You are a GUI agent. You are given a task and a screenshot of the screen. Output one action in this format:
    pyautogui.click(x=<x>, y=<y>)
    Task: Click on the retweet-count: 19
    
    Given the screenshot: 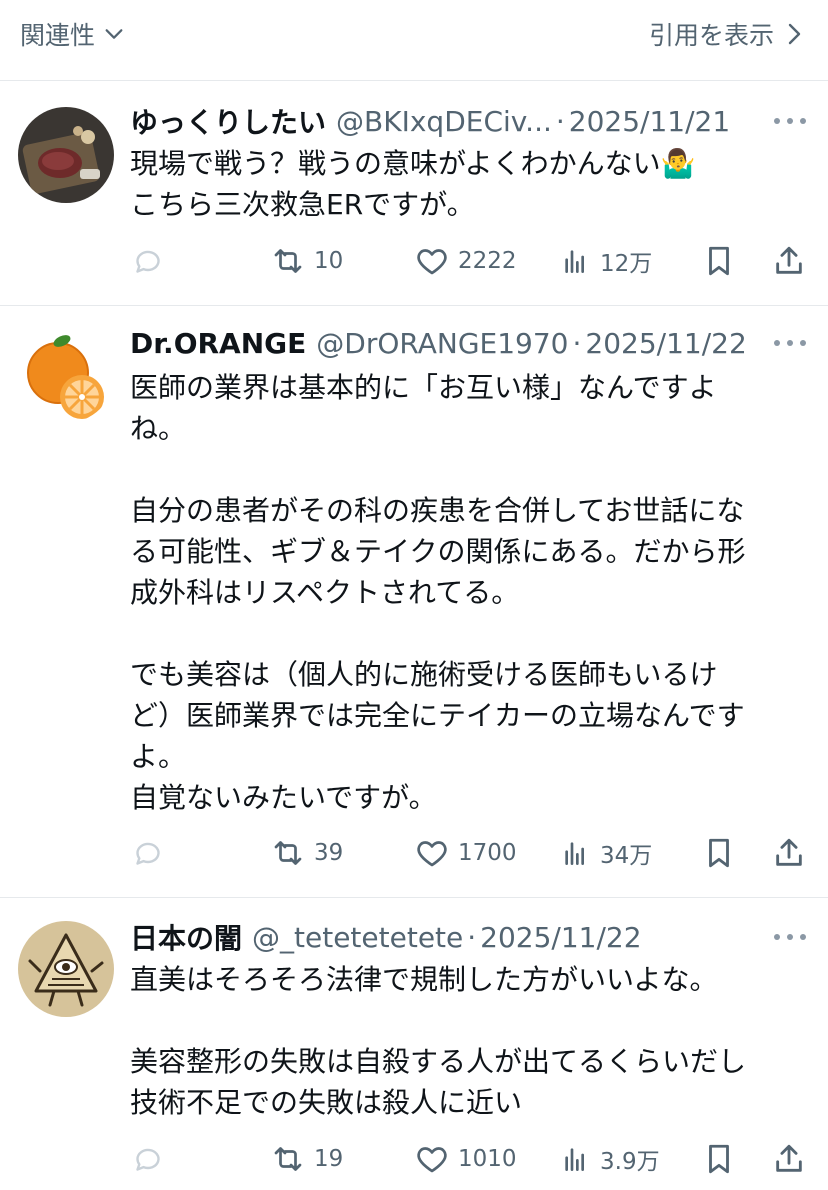 What is the action you would take?
    pyautogui.click(x=329, y=1159)
    